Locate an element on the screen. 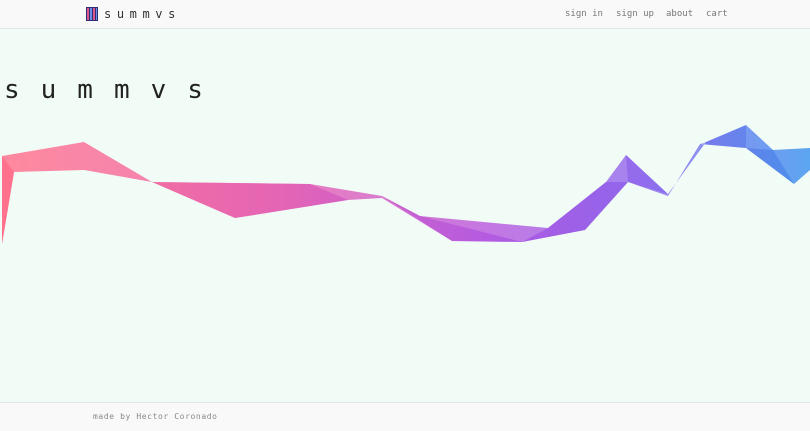 Image resolution: width=810 pixels, height=431 pixels. hero-title: summvs is located at coordinates (114, 90).